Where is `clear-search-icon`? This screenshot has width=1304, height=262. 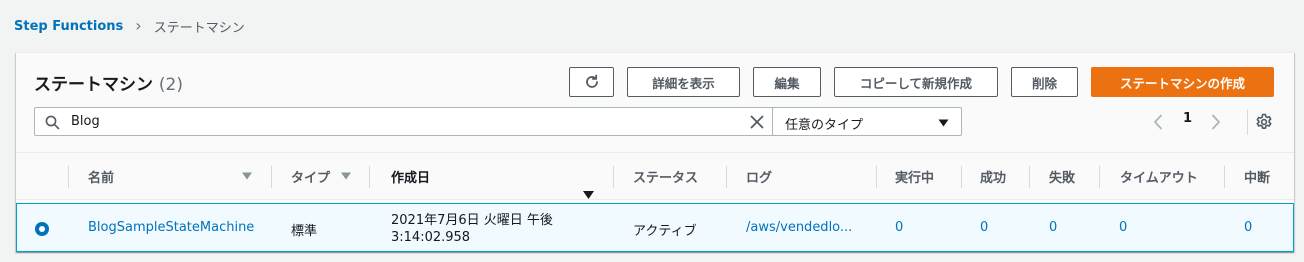 clear-search-icon is located at coordinates (757, 122).